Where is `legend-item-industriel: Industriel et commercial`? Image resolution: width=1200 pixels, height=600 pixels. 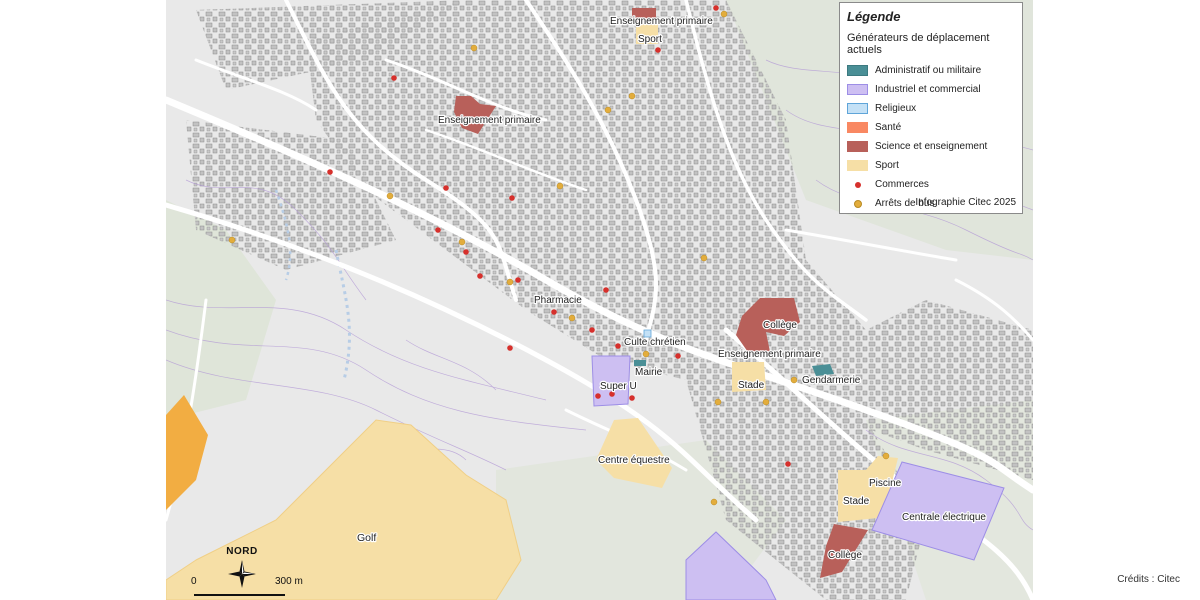
legend-item-industriel: Industriel et commercial is located at coordinates (934, 89).